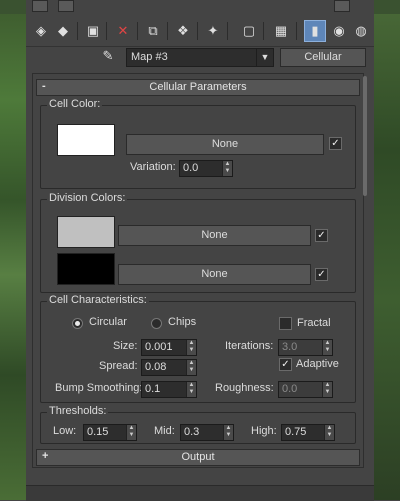  What do you see at coordinates (323, 57) in the screenshot?
I see `map-type-button: Cellular` at bounding box center [323, 57].